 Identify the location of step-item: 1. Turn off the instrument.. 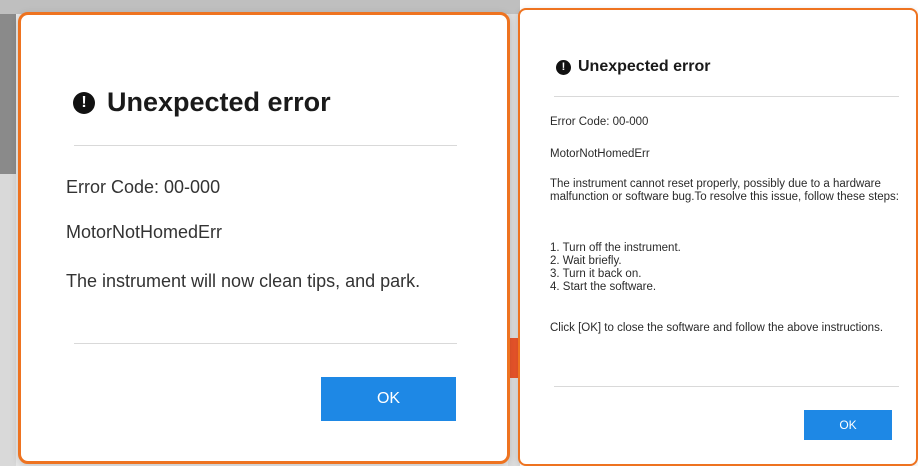
(615, 248).